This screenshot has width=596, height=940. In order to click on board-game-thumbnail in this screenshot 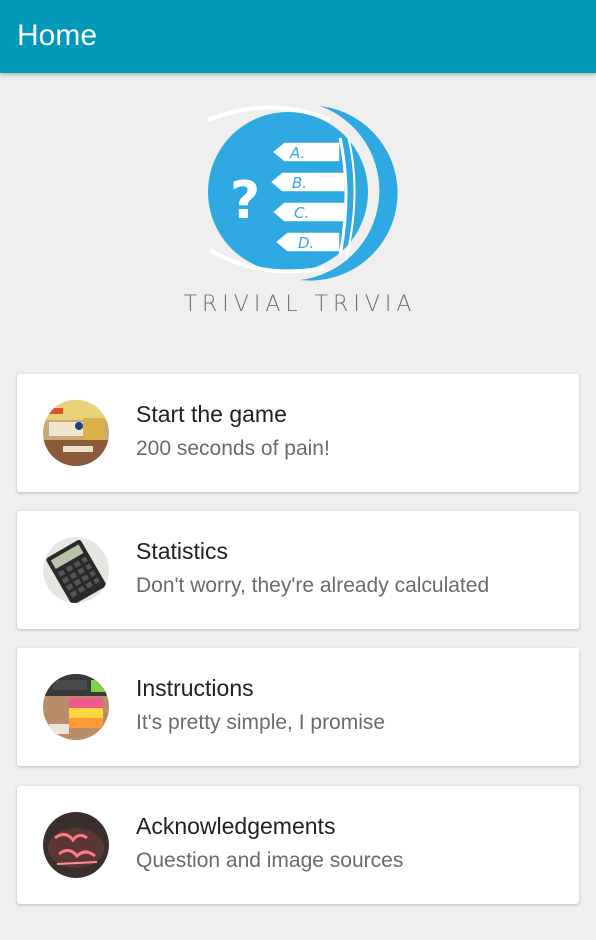, I will do `click(76, 433)`.